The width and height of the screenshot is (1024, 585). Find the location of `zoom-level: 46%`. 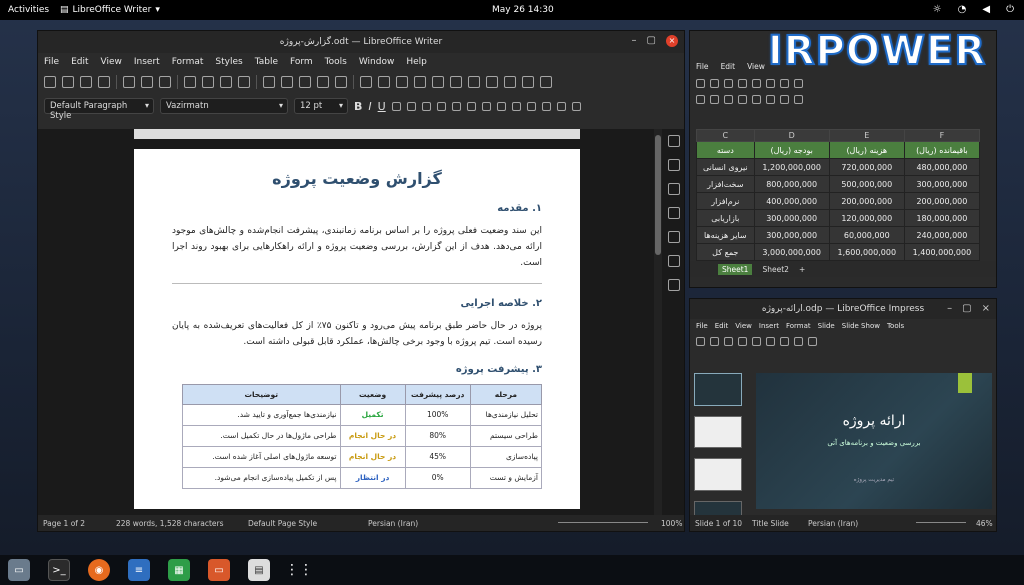

zoom-level: 46% is located at coordinates (984, 523).